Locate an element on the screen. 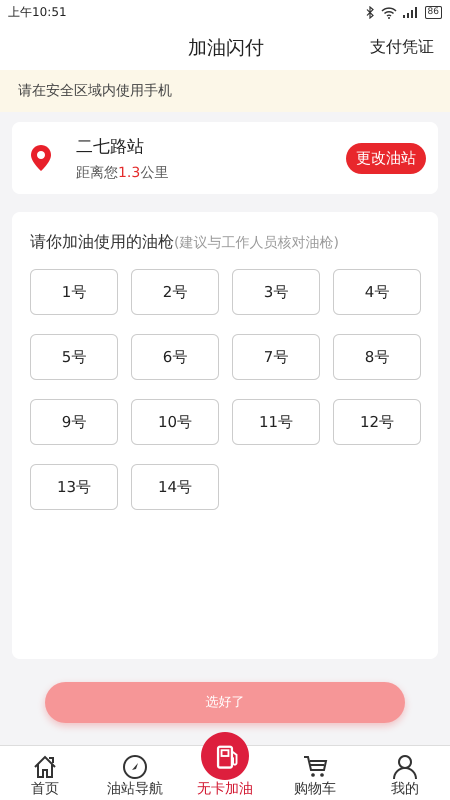 This screenshot has width=450, height=800. nozzle-option: 9号 is located at coordinates (74, 422).